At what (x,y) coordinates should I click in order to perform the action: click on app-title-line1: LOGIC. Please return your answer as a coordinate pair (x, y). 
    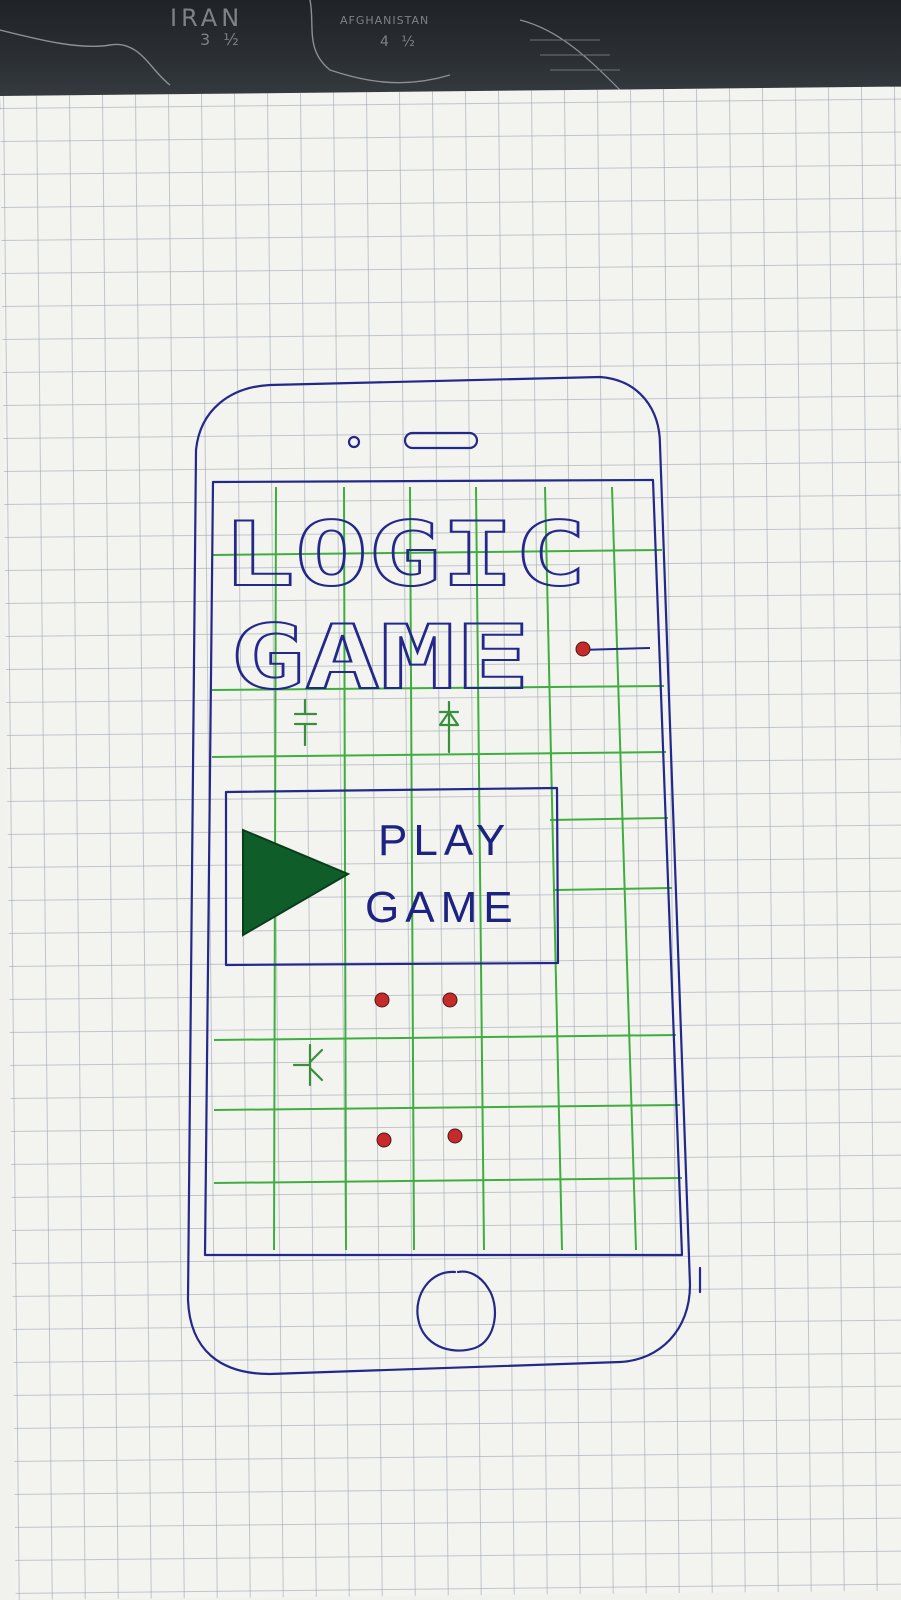
    Looking at the image, I should click on (404, 554).